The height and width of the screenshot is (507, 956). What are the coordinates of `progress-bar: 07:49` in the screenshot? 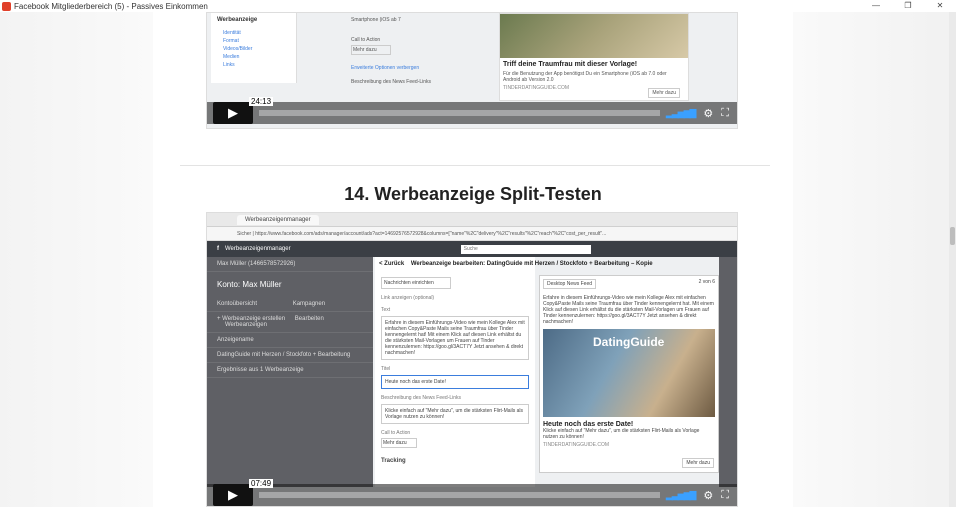 It's located at (454, 488).